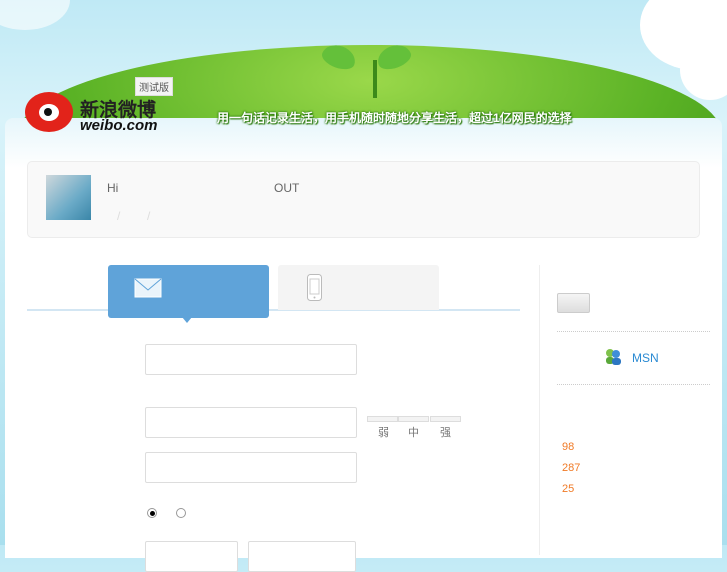 Image resolution: width=727 pixels, height=572 pixels. What do you see at coordinates (539, 410) in the screenshot?
I see `sidebar-divider` at bounding box center [539, 410].